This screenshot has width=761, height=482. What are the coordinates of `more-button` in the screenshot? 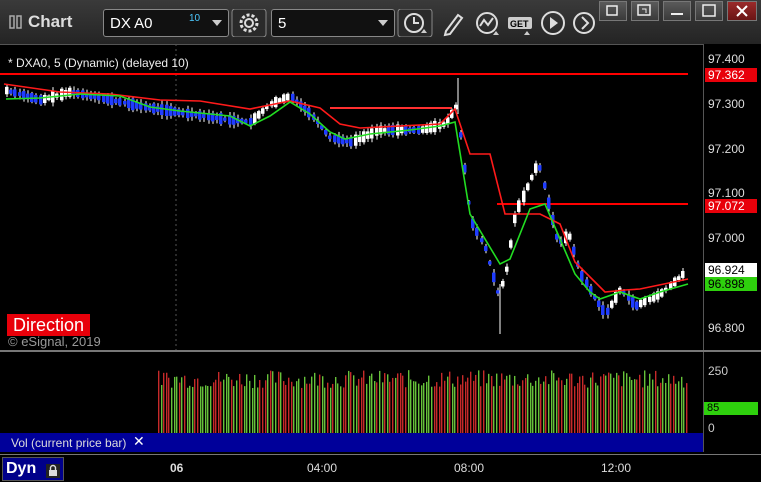 It's located at (585, 23).